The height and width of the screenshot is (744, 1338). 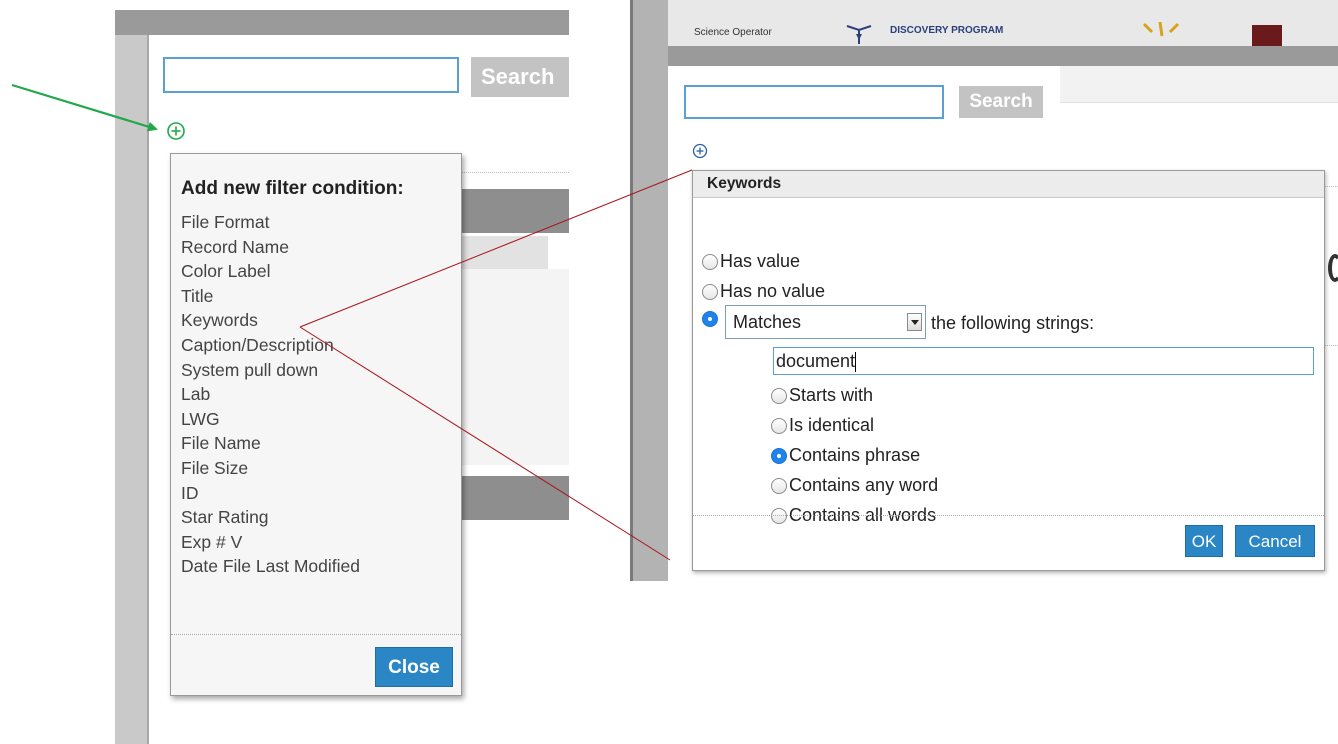 What do you see at coordinates (270, 296) in the screenshot?
I see `filter-option-title: Title` at bounding box center [270, 296].